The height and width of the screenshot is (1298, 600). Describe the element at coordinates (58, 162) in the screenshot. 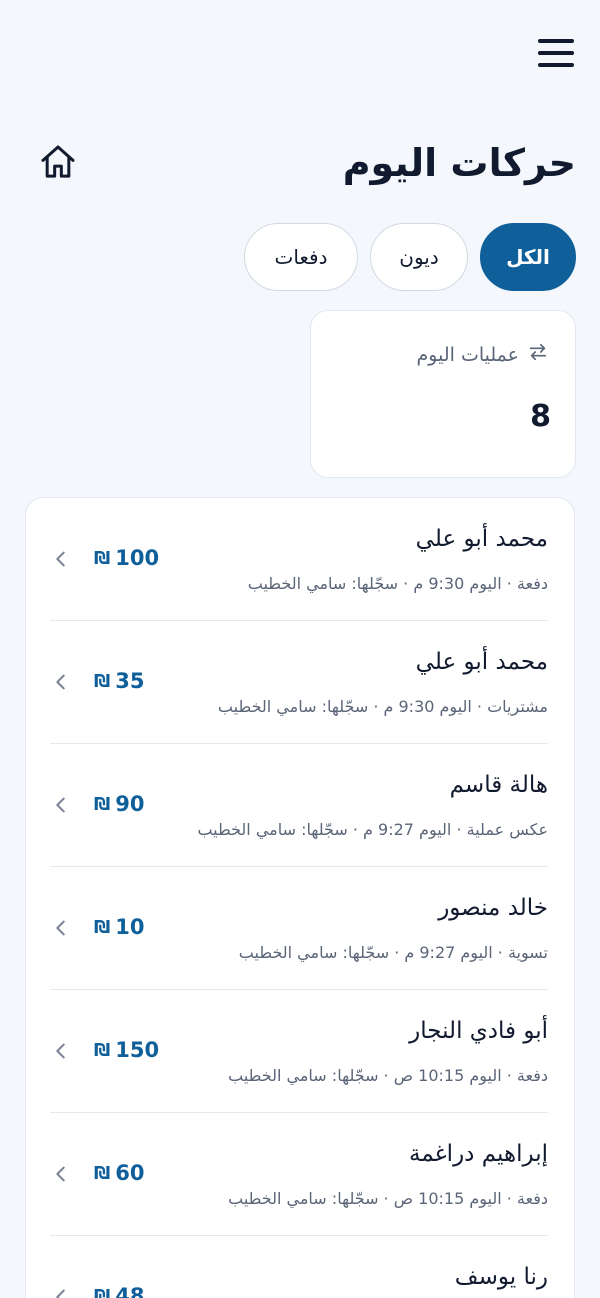

I see `home-icon` at that location.